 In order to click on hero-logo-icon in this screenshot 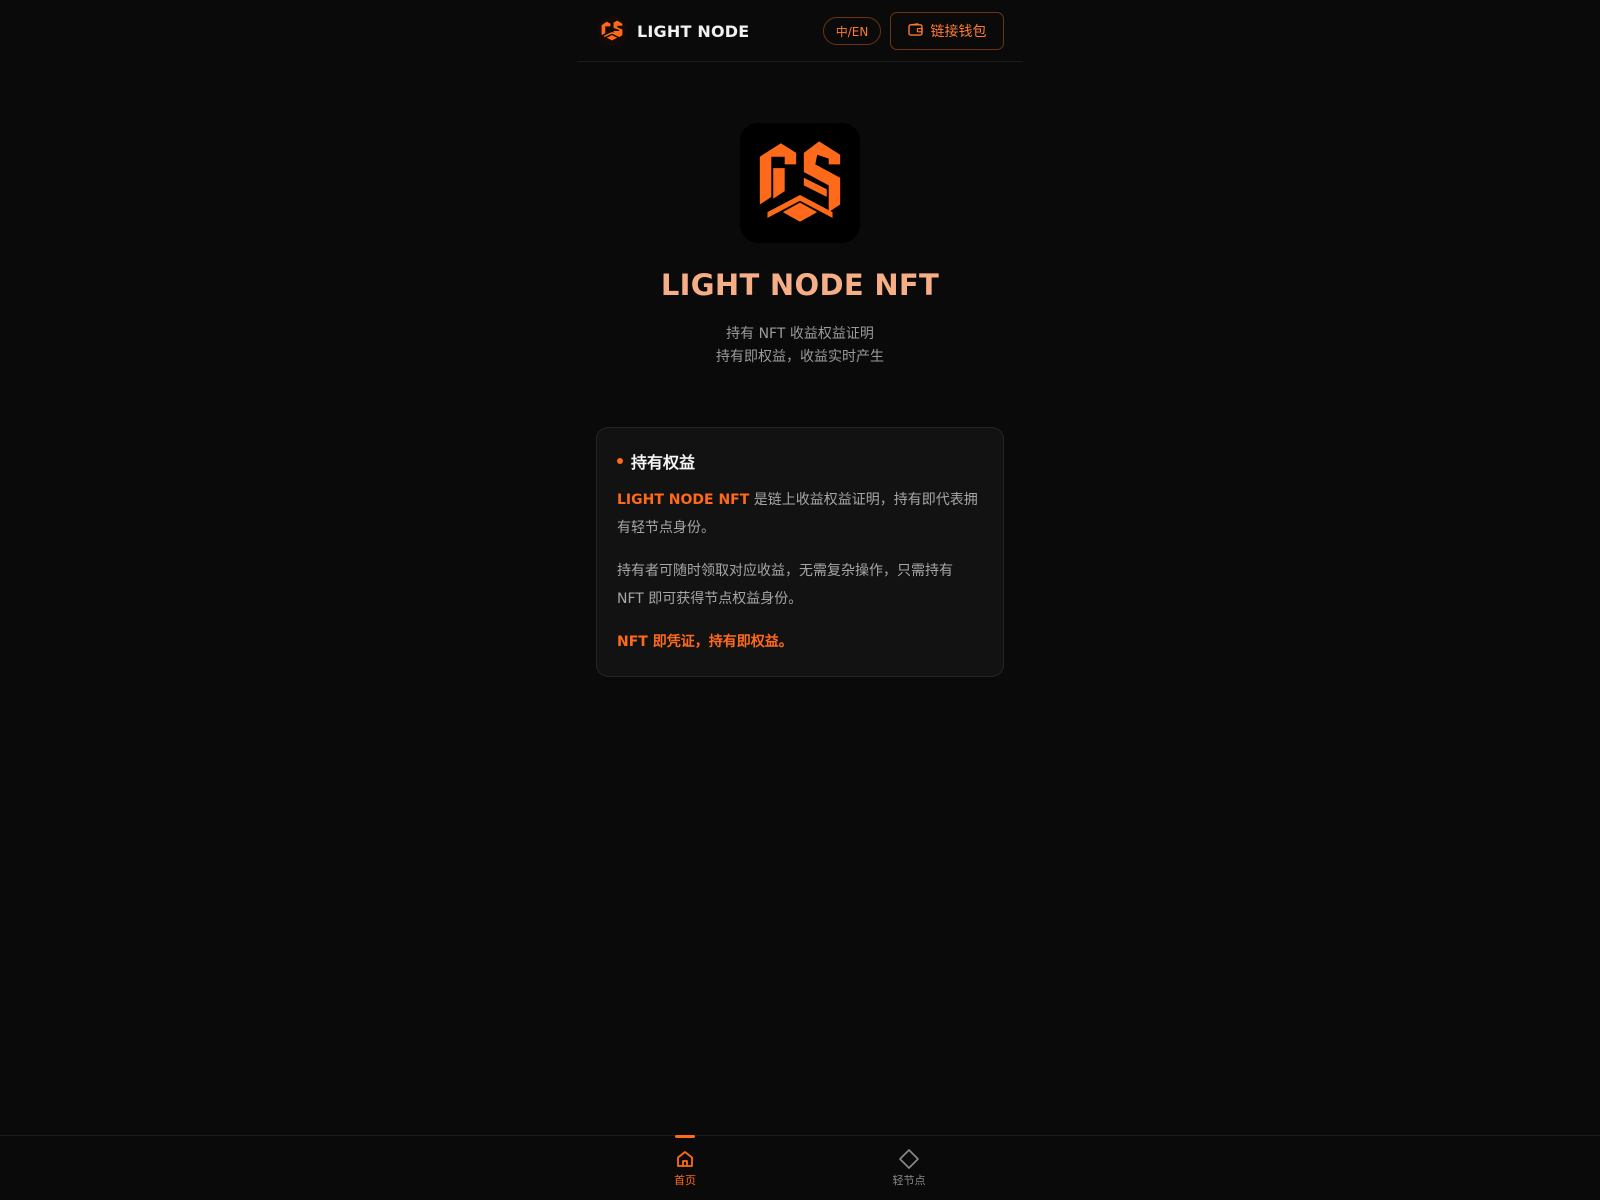, I will do `click(800, 183)`.